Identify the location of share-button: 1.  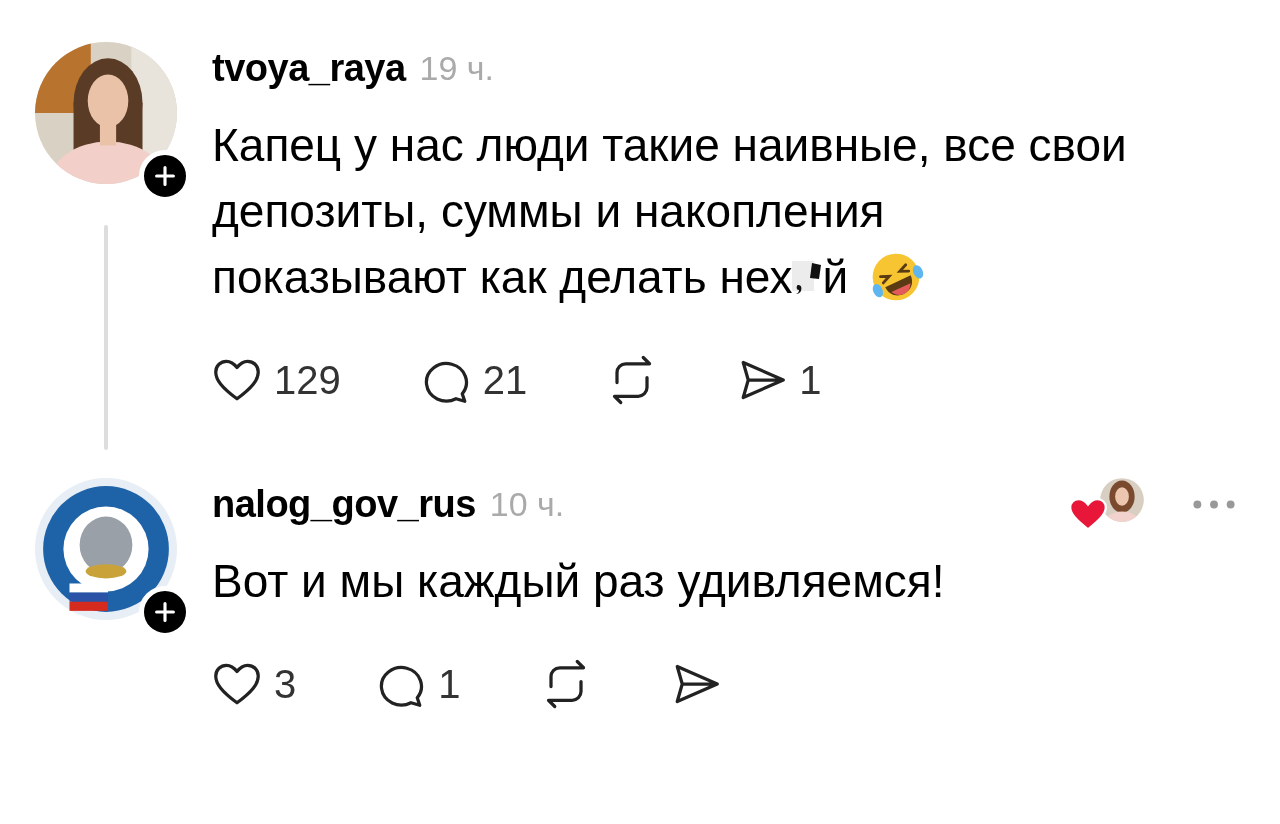
(779, 380).